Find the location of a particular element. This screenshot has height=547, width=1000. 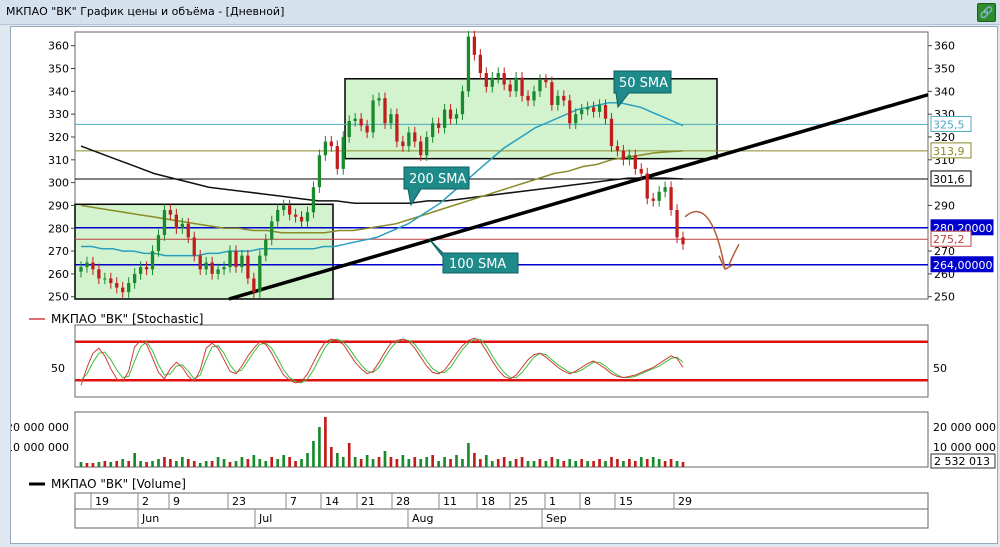

stoch-legend: МКПАО "ВК" [Stochastic] is located at coordinates (127, 319).